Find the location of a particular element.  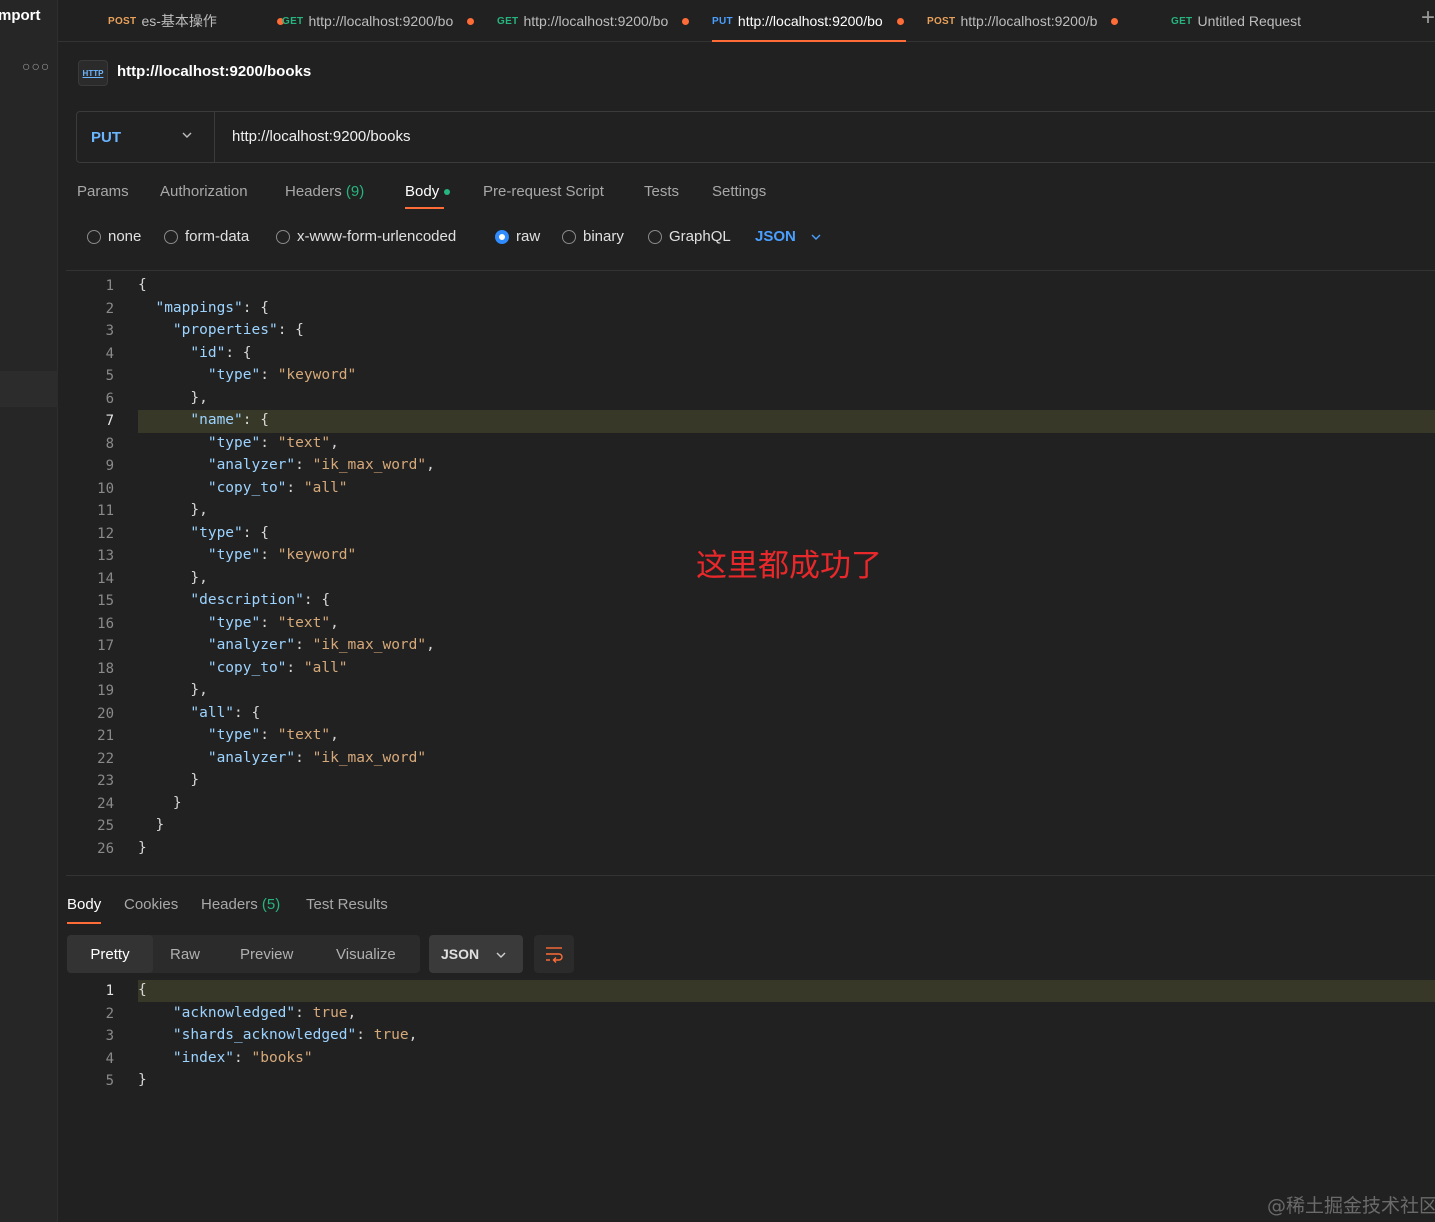

code-line: "analyzer": "ik_max_word" is located at coordinates (317, 757).